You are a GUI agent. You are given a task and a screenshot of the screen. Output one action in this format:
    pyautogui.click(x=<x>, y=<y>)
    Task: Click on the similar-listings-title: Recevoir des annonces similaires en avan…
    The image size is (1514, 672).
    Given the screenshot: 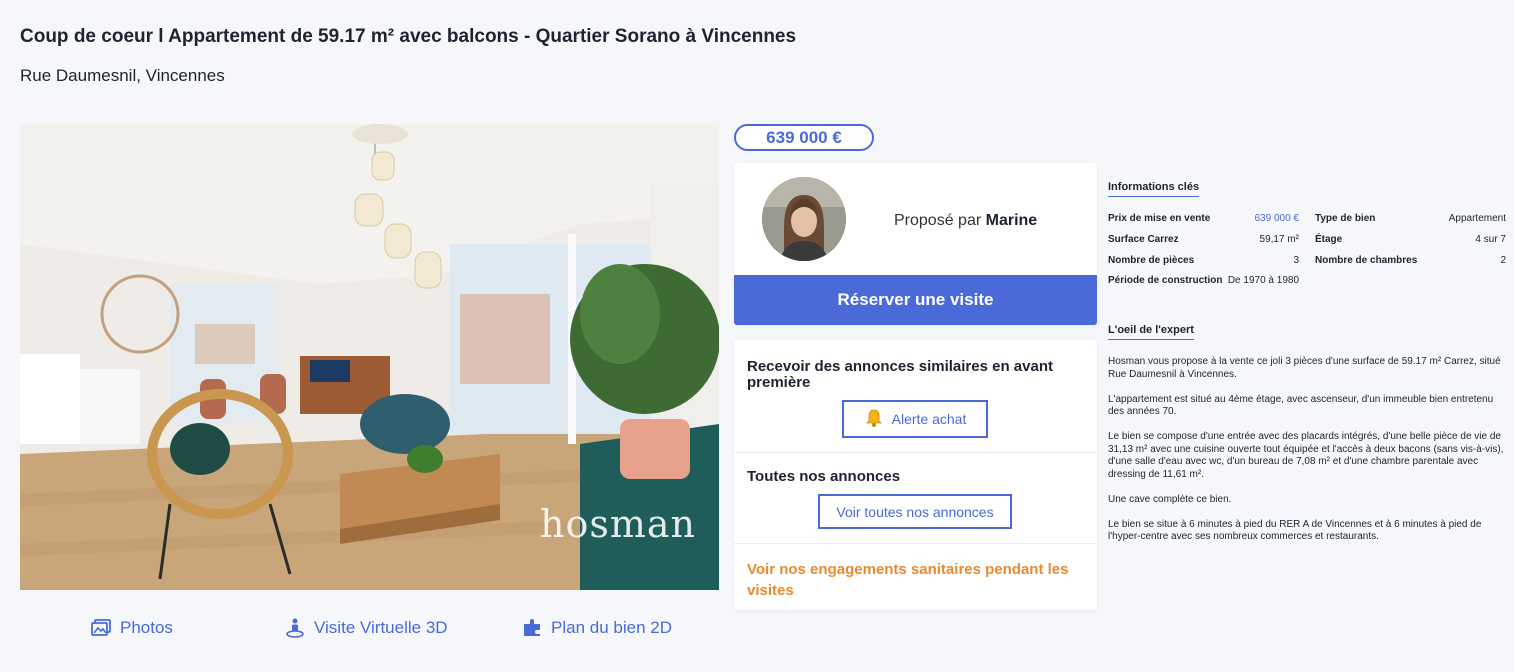 What is the action you would take?
    pyautogui.click(x=900, y=374)
    